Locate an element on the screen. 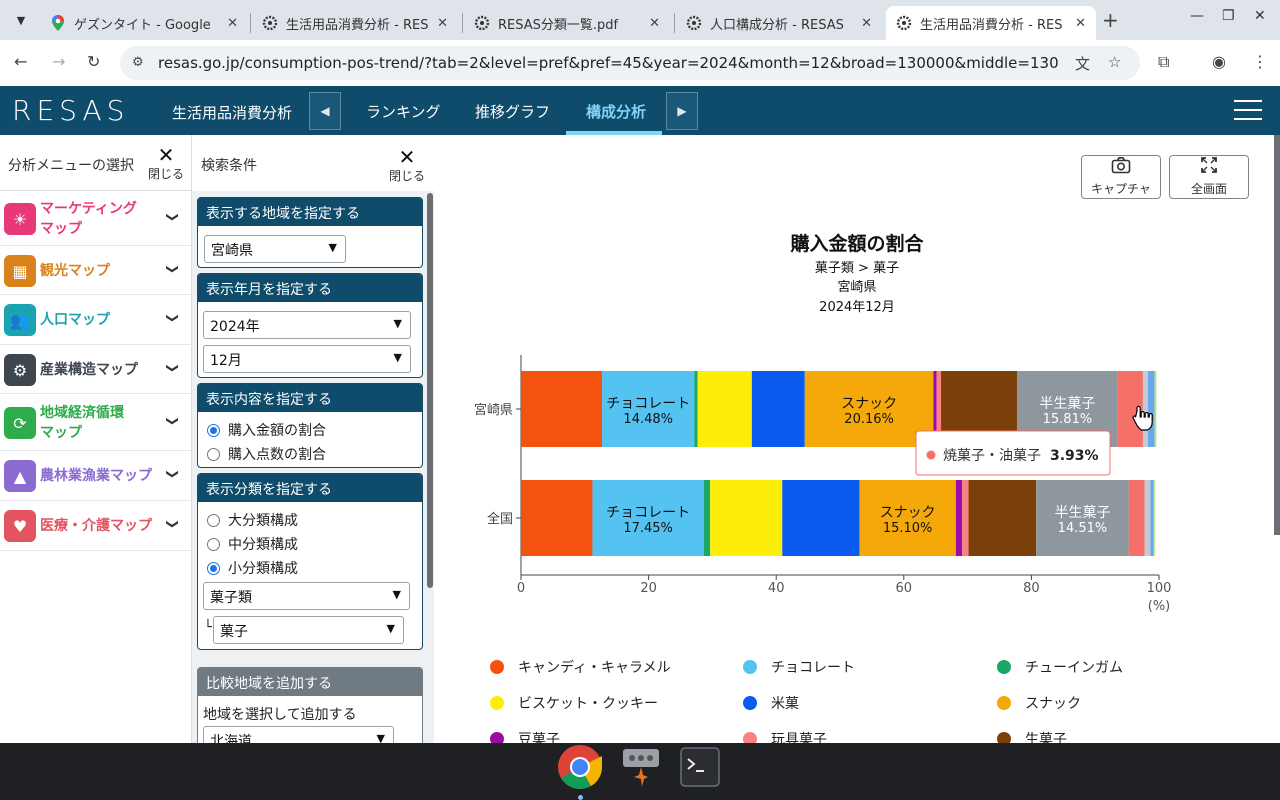  minimize-icon: — is located at coordinates (1197, 16).